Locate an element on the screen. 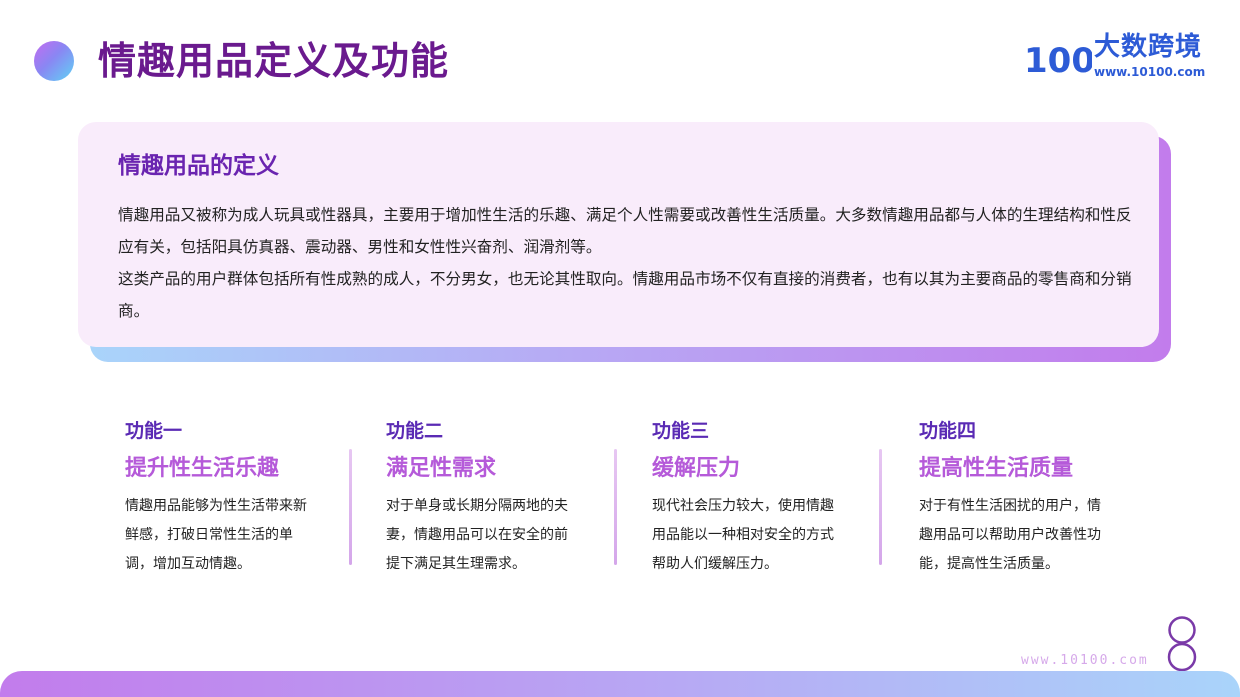 Image resolution: width=1240 pixels, height=697 pixels. definition-title: 情趣用品的定义 is located at coordinates (198, 166).